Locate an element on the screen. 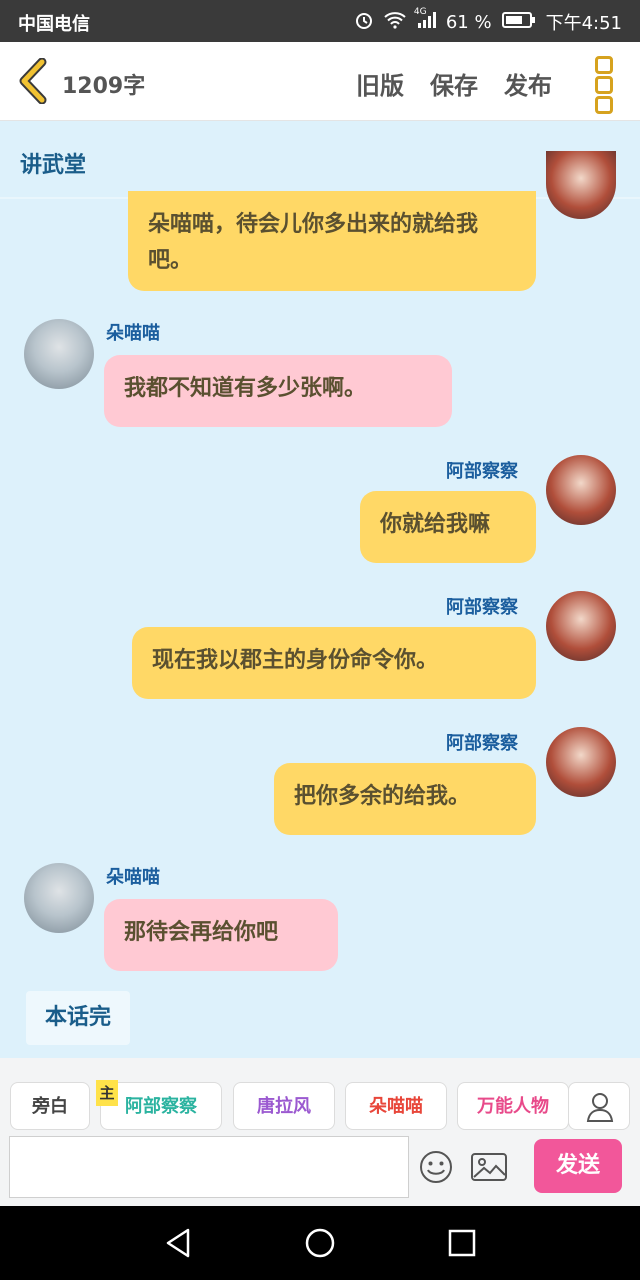  system-nav-bar is located at coordinates (320, 1243).